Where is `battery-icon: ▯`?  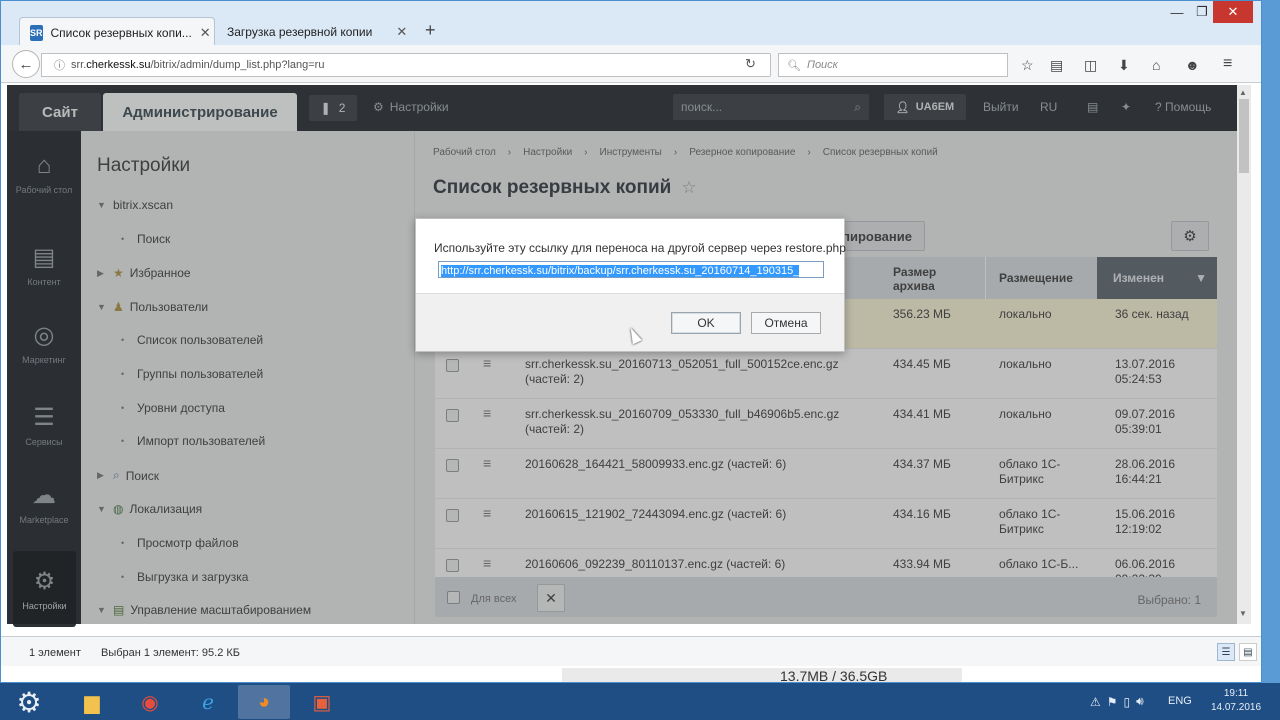 battery-icon: ▯ is located at coordinates (1127, 702).